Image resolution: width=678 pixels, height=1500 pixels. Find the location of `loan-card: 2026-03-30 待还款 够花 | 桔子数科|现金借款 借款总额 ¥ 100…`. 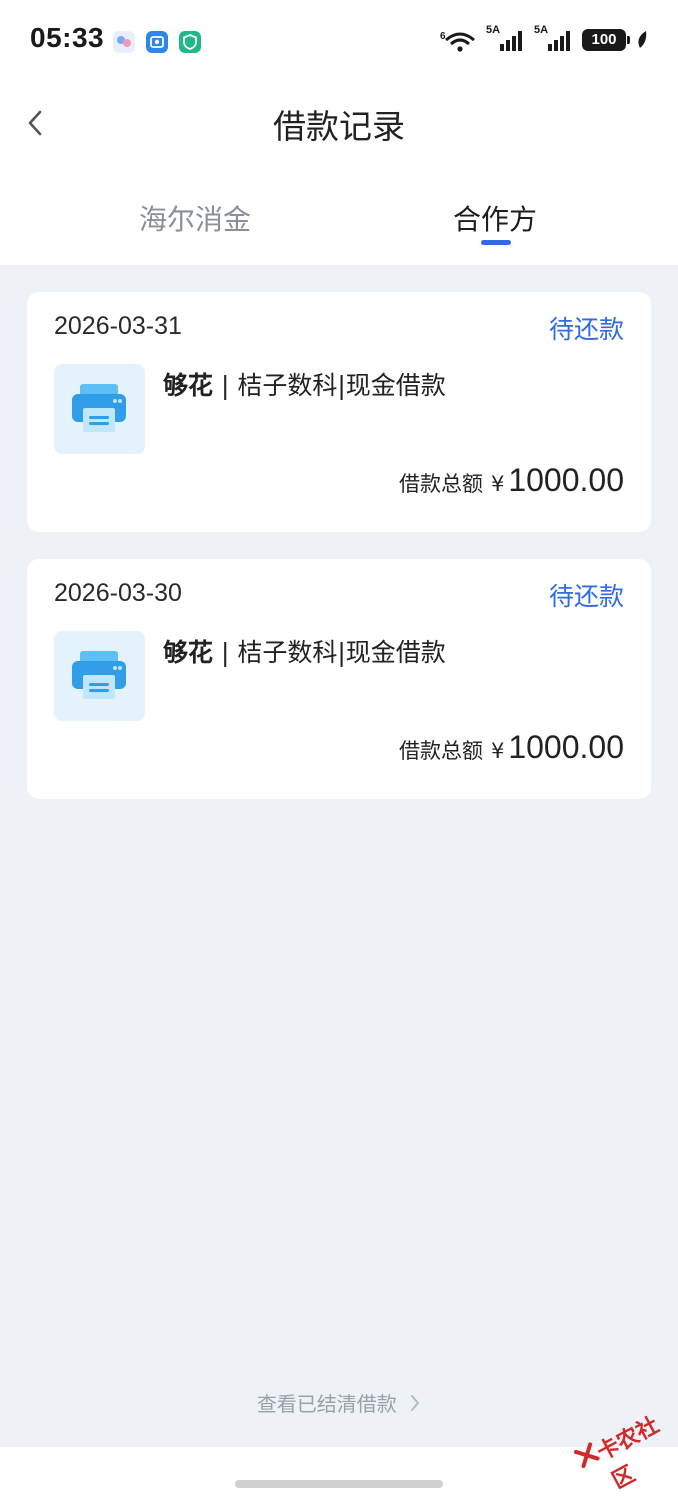

loan-card: 2026-03-30 待还款 够花 | 桔子数科|现金借款 借款总额 ¥ 100… is located at coordinates (339, 679).